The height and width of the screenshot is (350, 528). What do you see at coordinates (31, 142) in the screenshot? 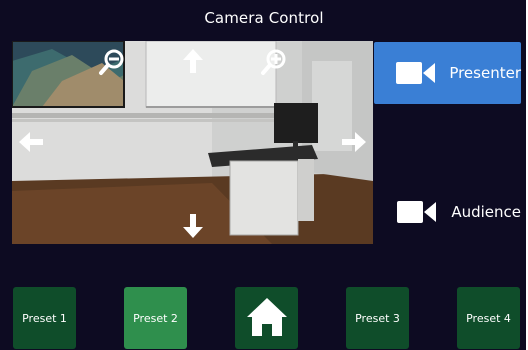
I see `arrow-left-icon` at bounding box center [31, 142].